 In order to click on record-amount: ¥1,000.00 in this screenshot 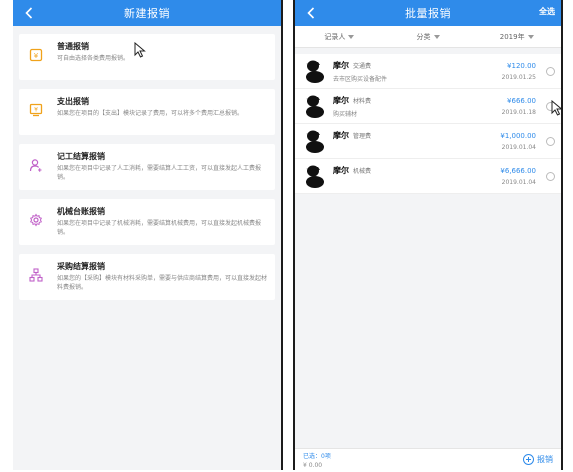, I will do `click(518, 135)`.